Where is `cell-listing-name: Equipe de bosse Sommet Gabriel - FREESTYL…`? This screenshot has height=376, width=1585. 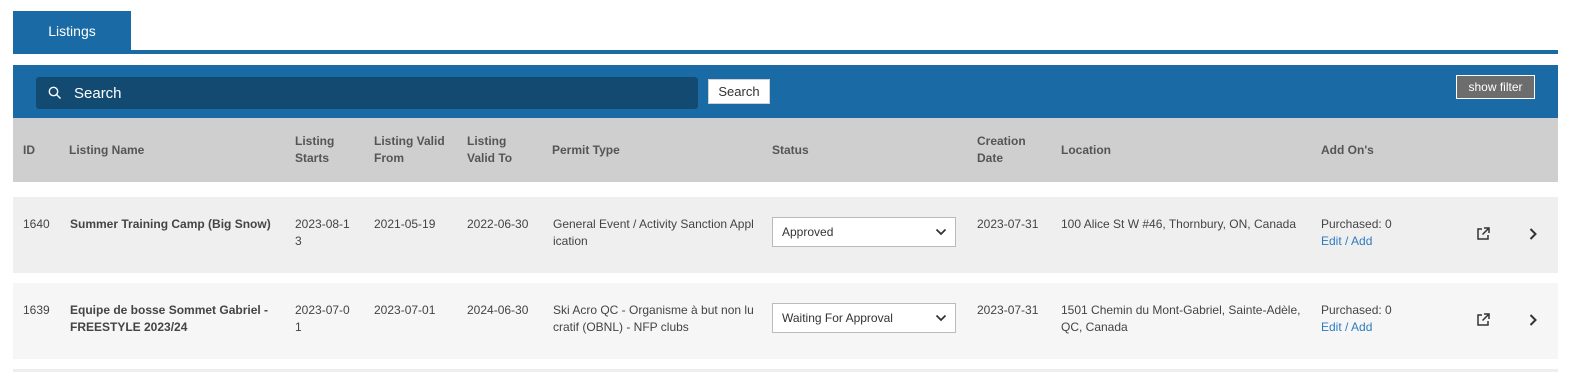 cell-listing-name: Equipe de bosse Sommet Gabriel - FREESTYL… is located at coordinates (169, 318).